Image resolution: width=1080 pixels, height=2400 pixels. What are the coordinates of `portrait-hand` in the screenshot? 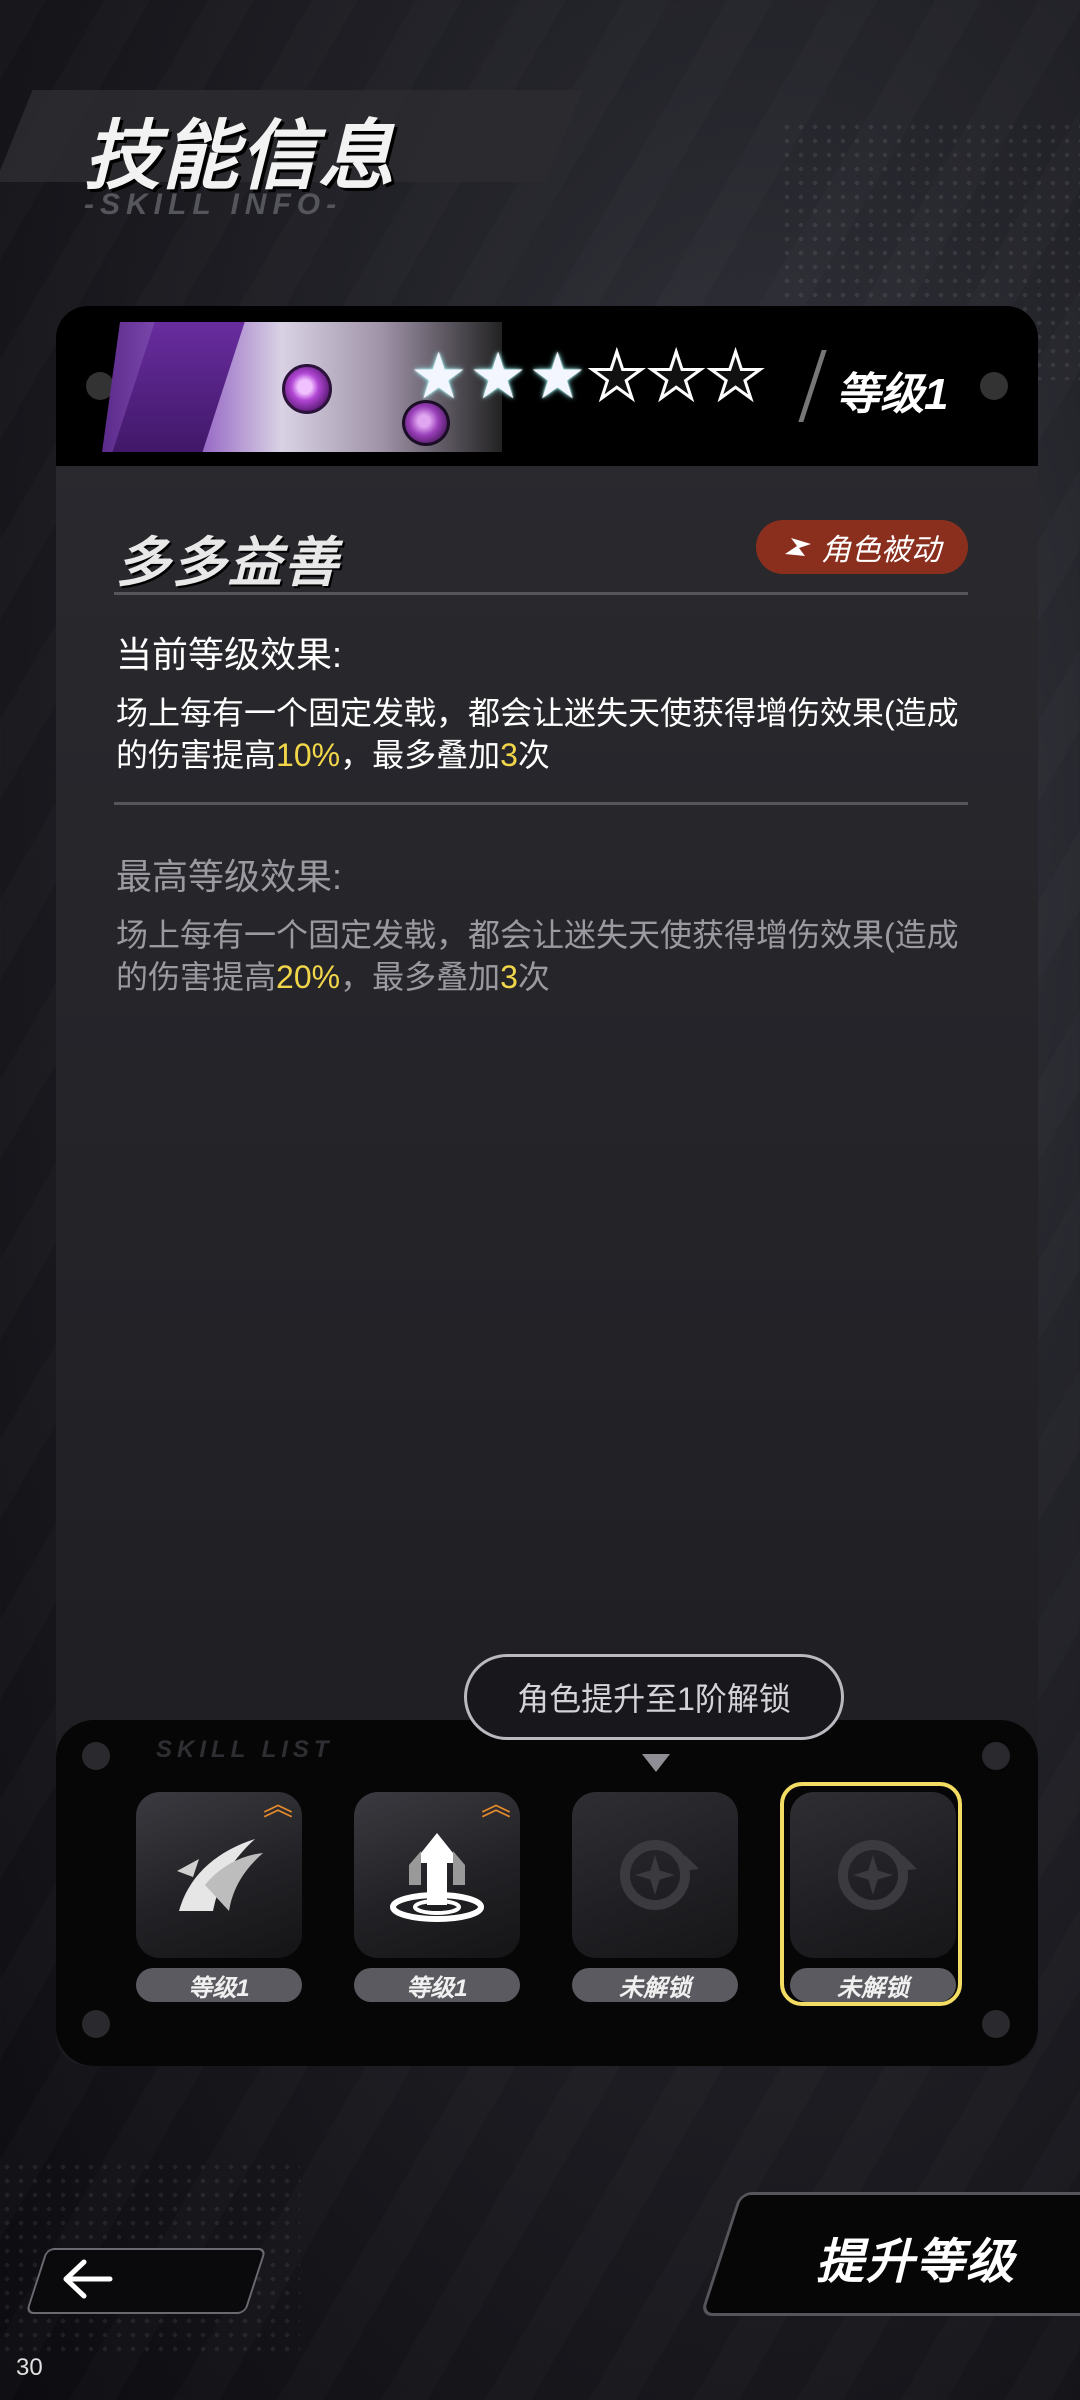 It's located at (177, 387).